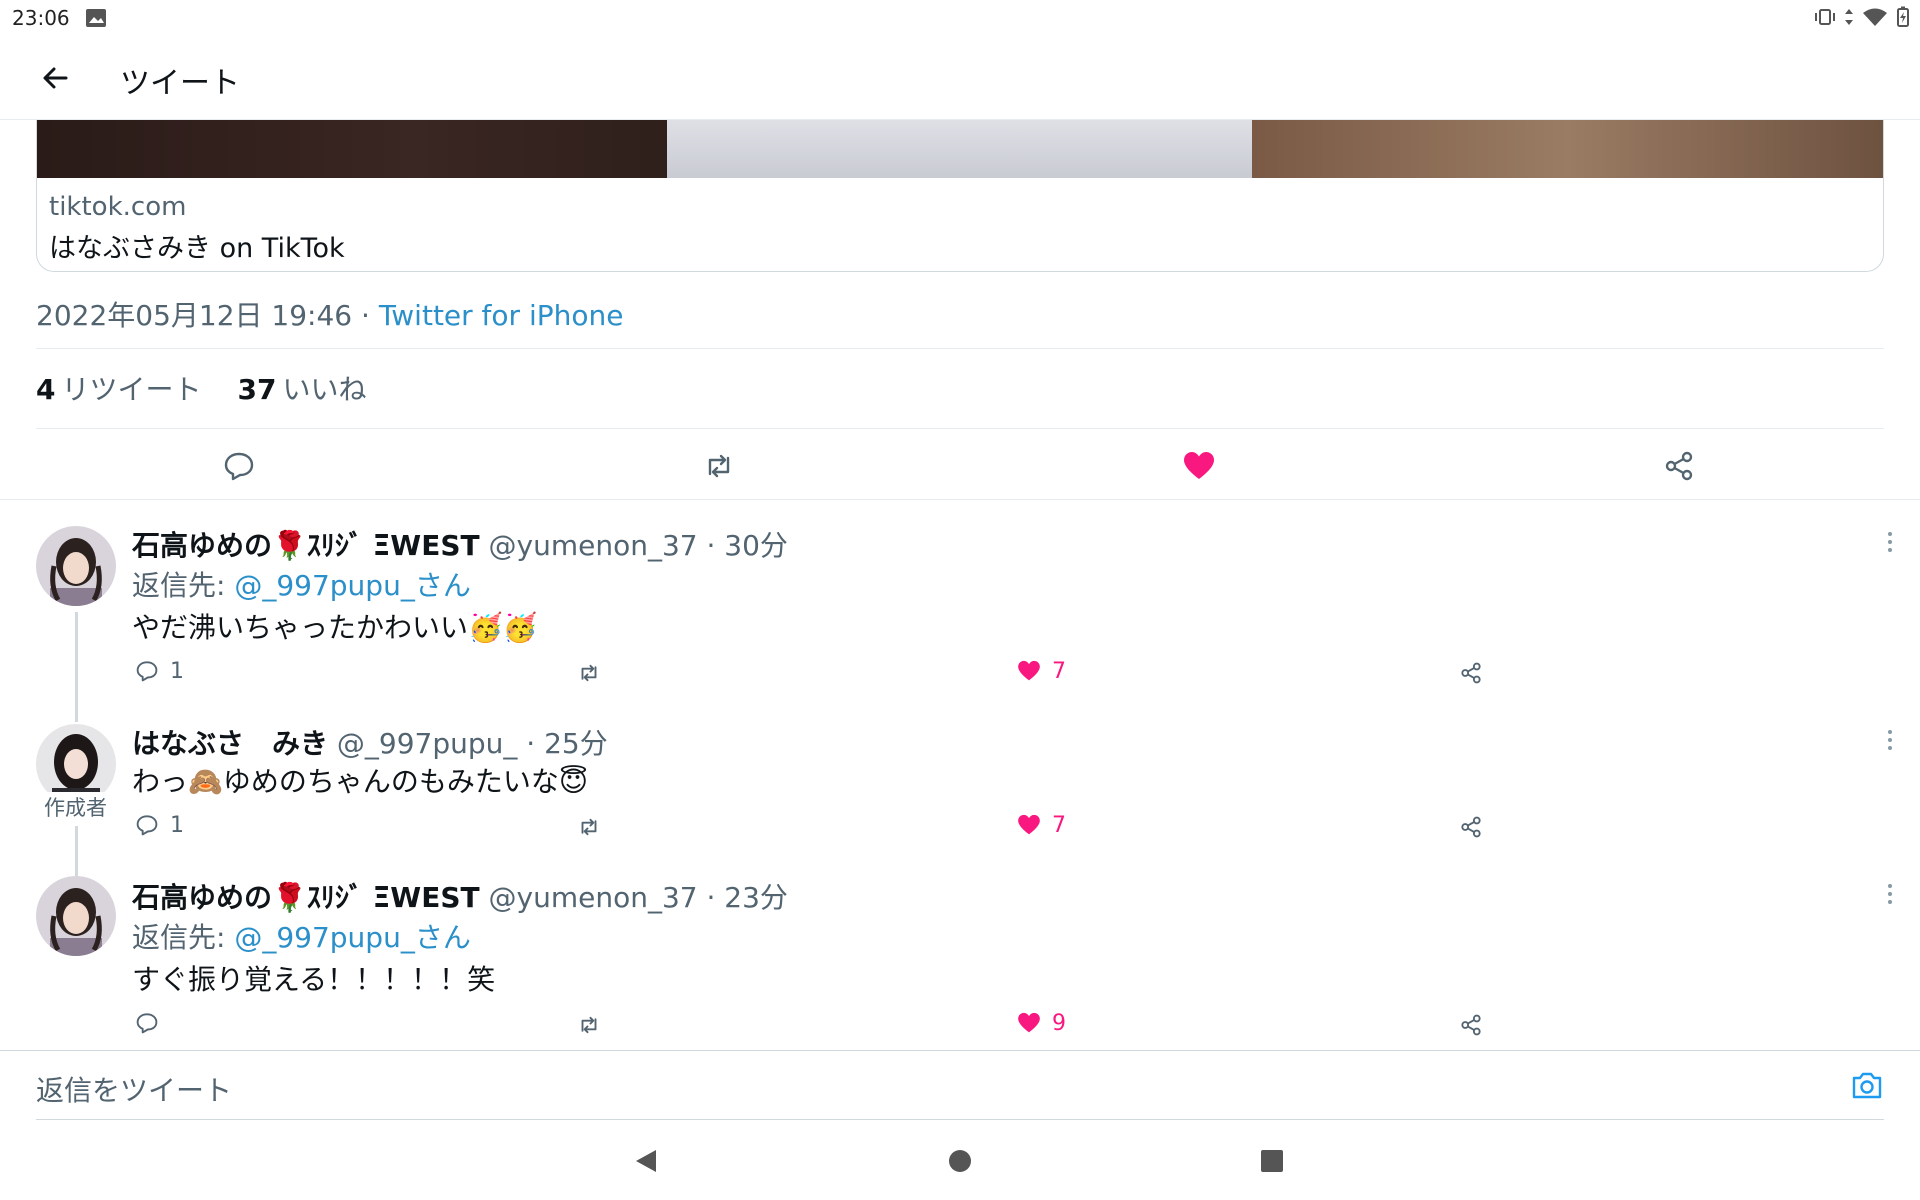 This screenshot has height=1200, width=1920. What do you see at coordinates (194, 315) in the screenshot?
I see `tweet-date: 2022年05月12日 19:46` at bounding box center [194, 315].